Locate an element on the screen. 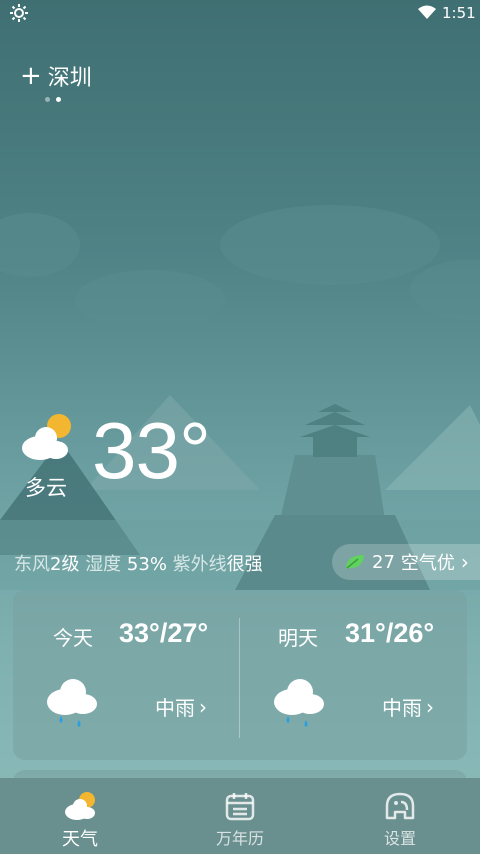  air-quality-button: 27 空气优 › is located at coordinates (406, 562).